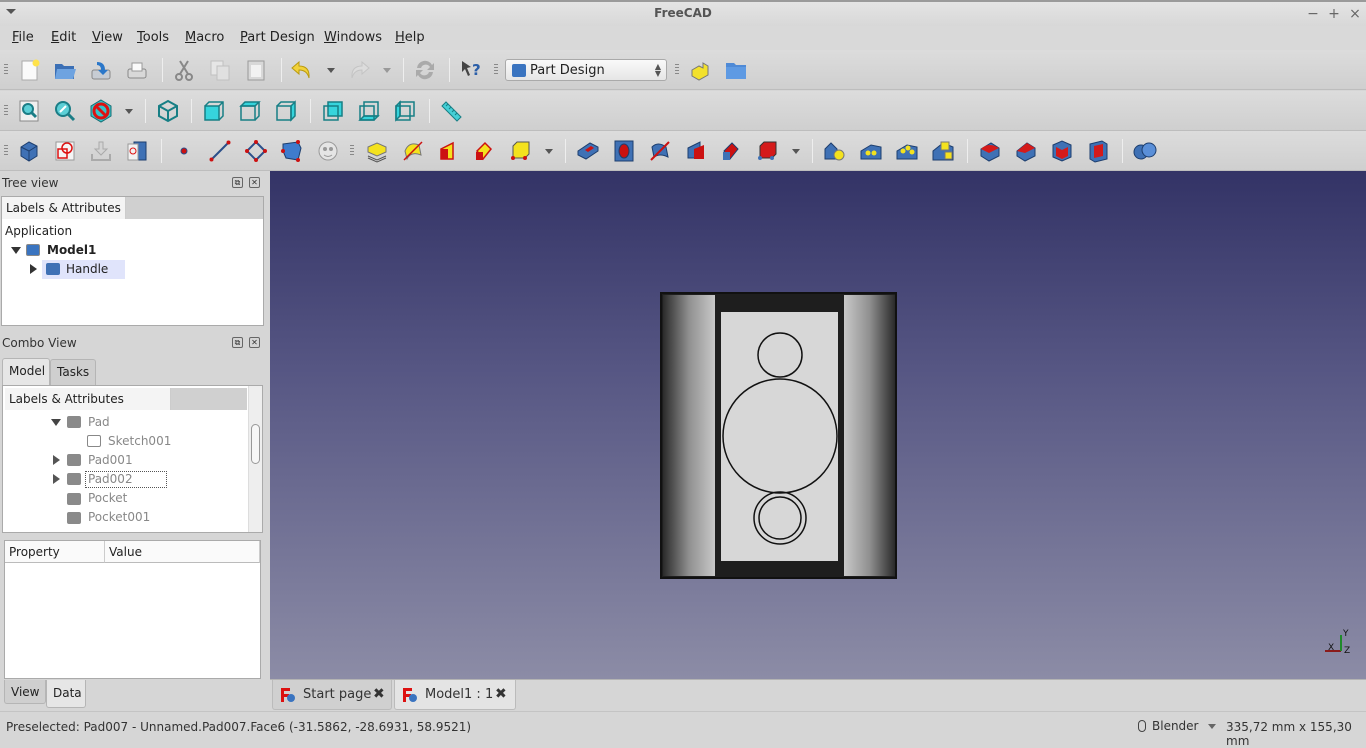 This screenshot has height=748, width=1366. What do you see at coordinates (732, 151) in the screenshot?
I see `subtractive-pipe-icon` at bounding box center [732, 151].